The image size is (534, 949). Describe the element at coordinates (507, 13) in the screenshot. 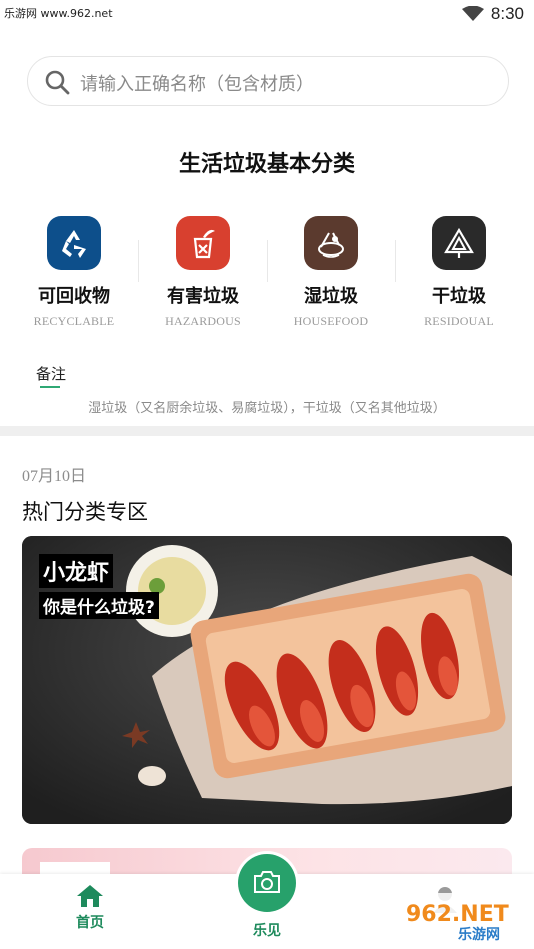

I see `status-time: 8:30` at that location.